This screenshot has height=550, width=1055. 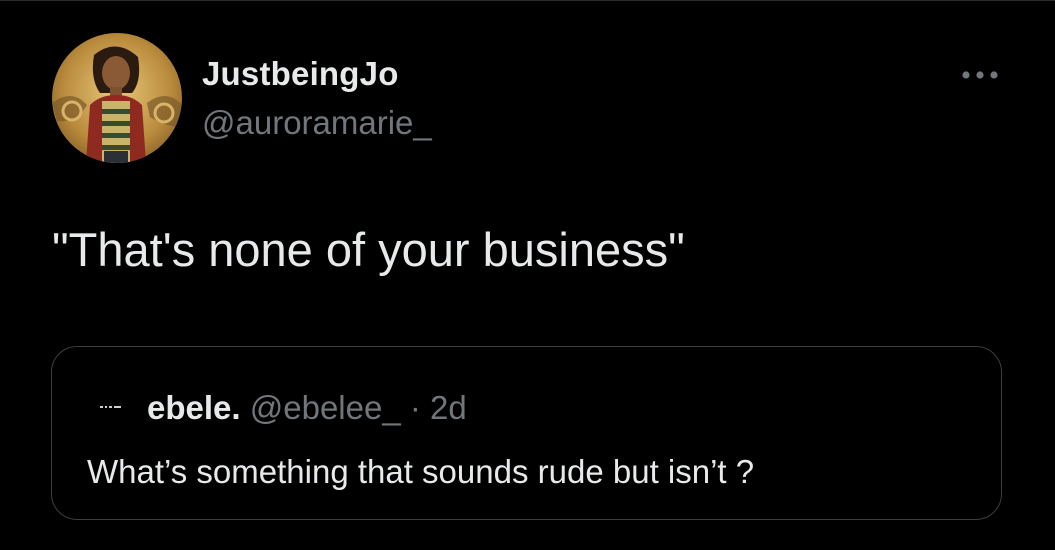 I want to click on quote-author-handle: @ebelee_, so click(x=325, y=407).